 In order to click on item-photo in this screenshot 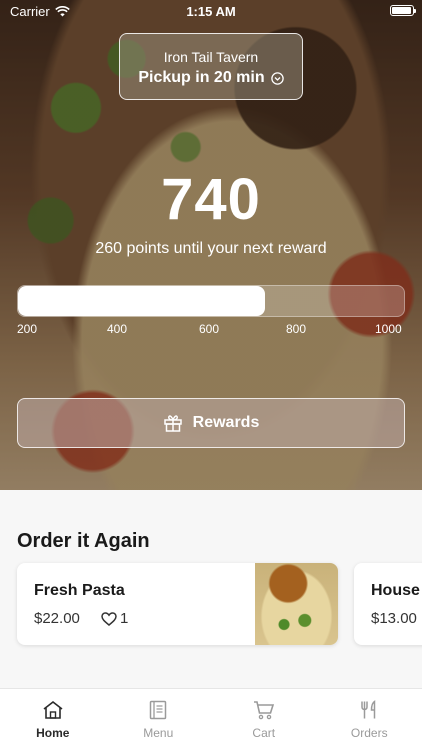, I will do `click(296, 604)`.